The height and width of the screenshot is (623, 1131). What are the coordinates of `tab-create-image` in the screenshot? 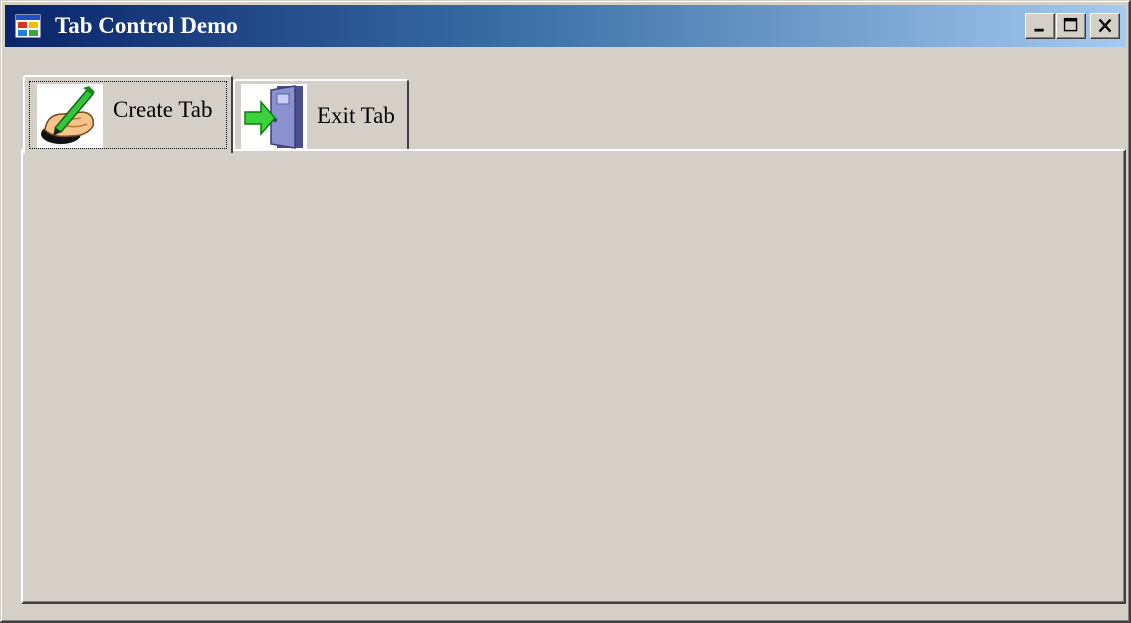 It's located at (70, 116).